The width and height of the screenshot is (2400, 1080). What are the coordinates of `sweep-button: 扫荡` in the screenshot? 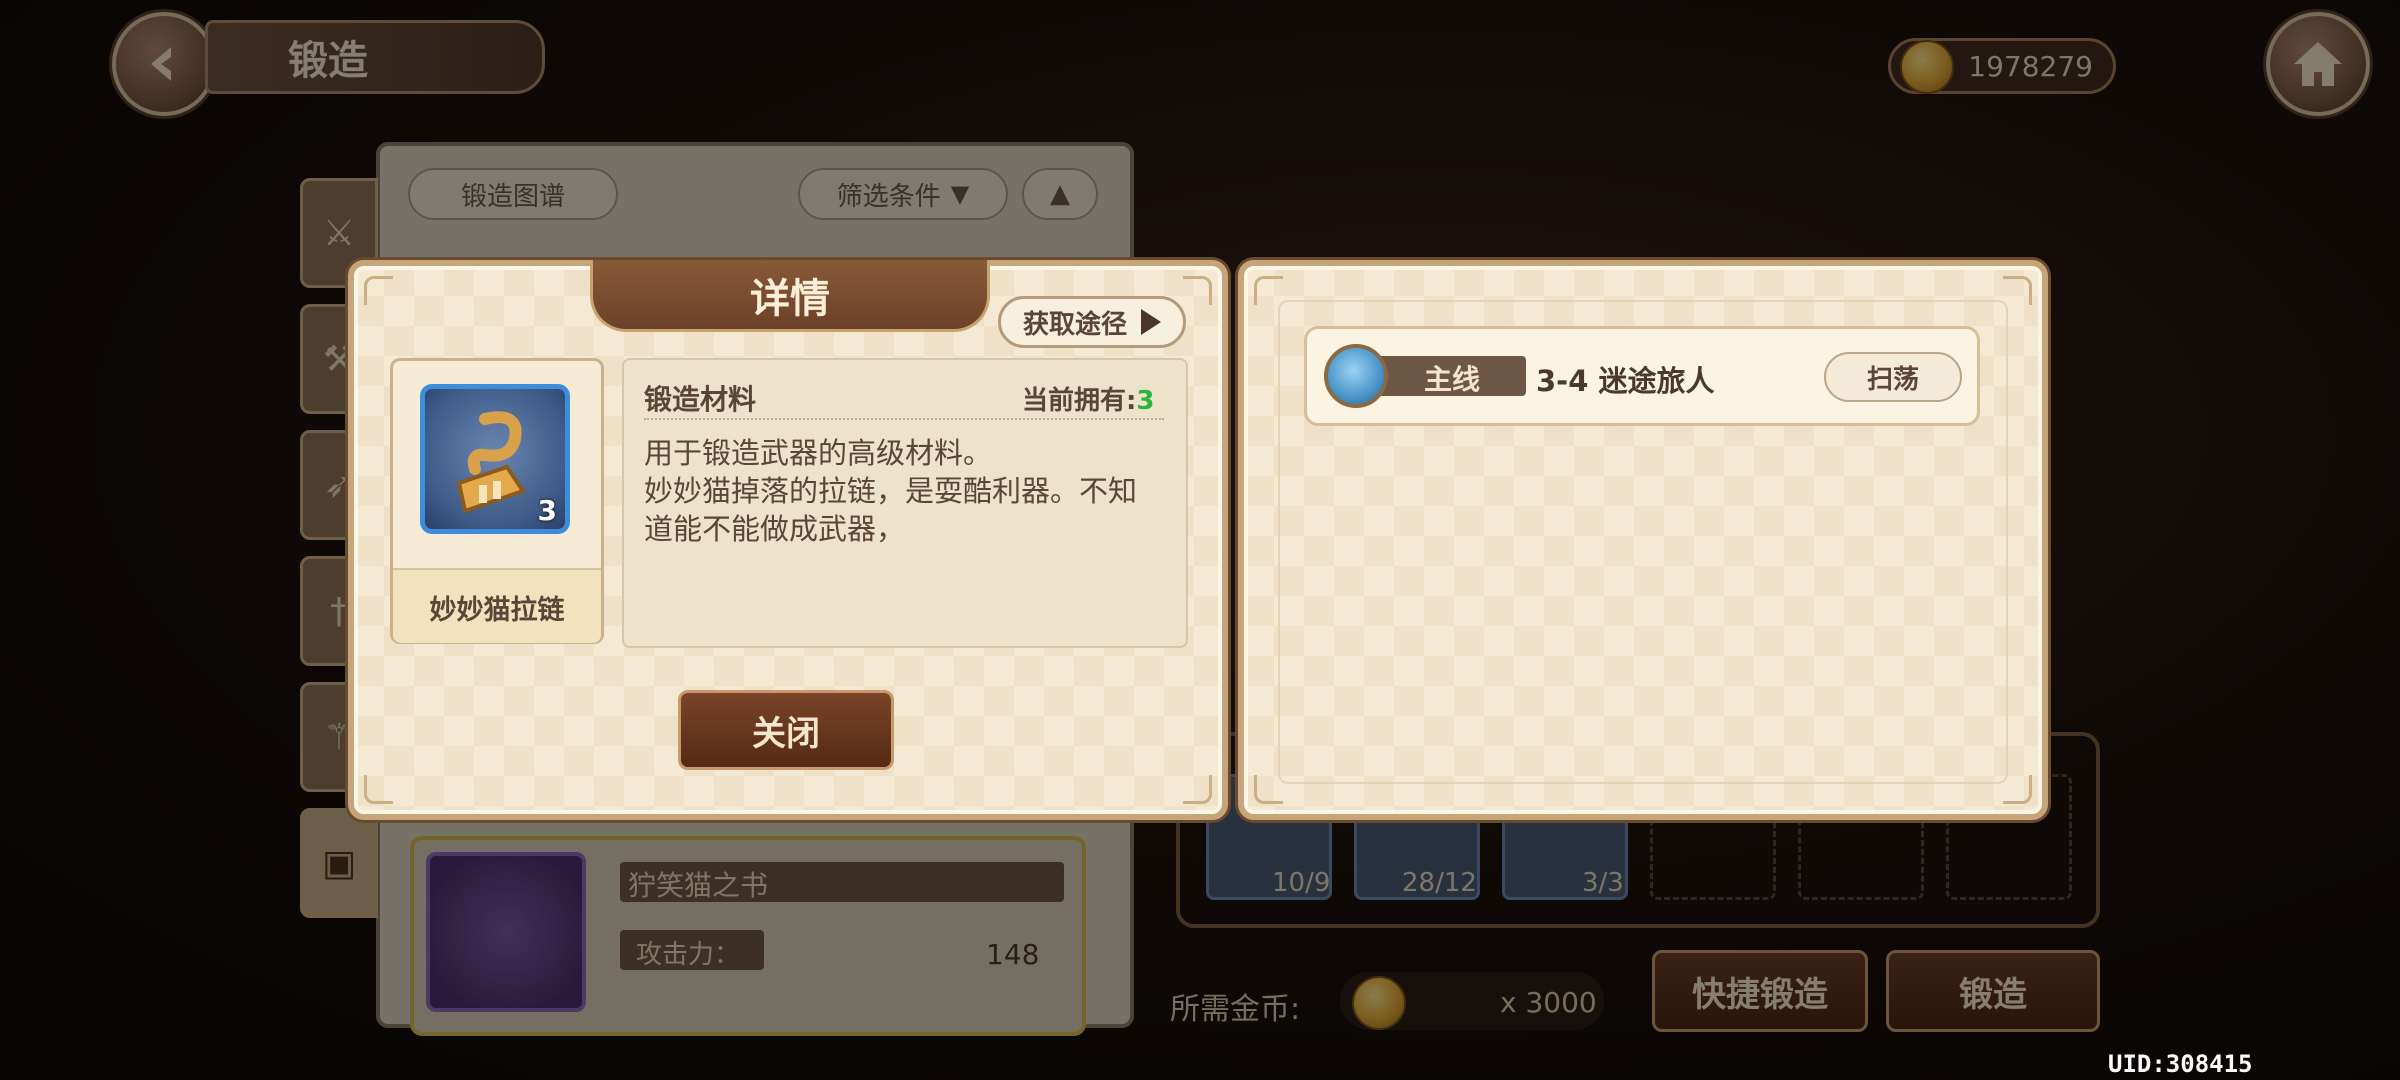 It's located at (1893, 377).